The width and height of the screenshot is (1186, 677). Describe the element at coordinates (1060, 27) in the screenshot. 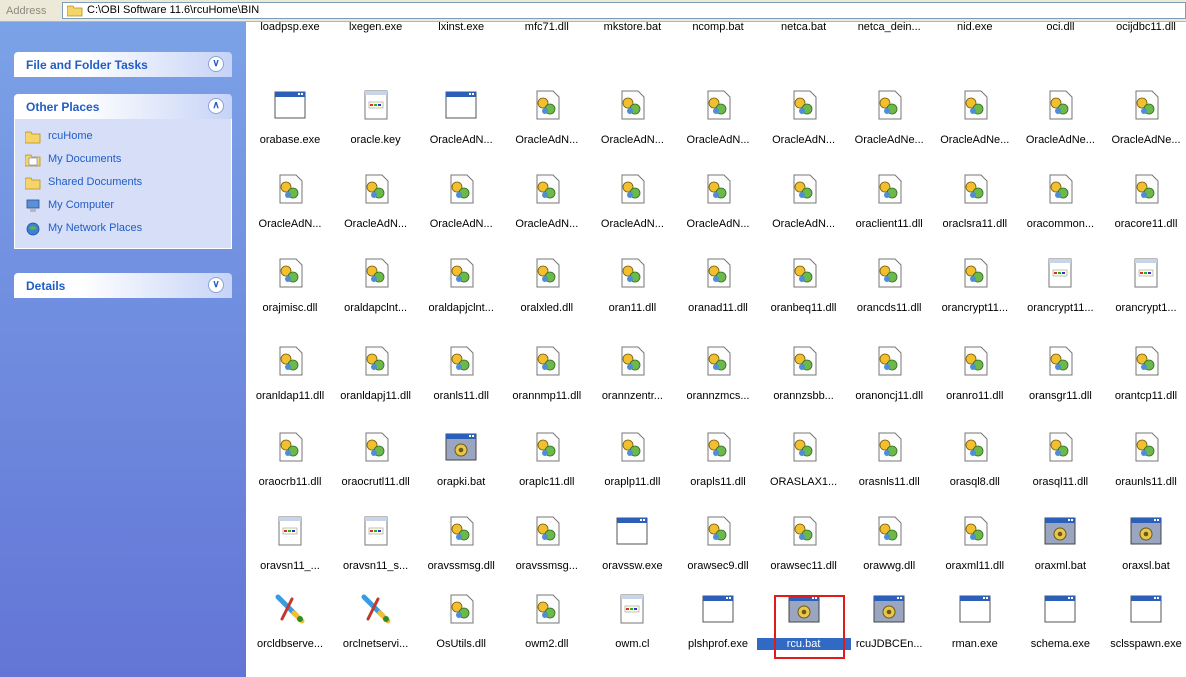

I see `file-name-label: oci.dll` at that location.